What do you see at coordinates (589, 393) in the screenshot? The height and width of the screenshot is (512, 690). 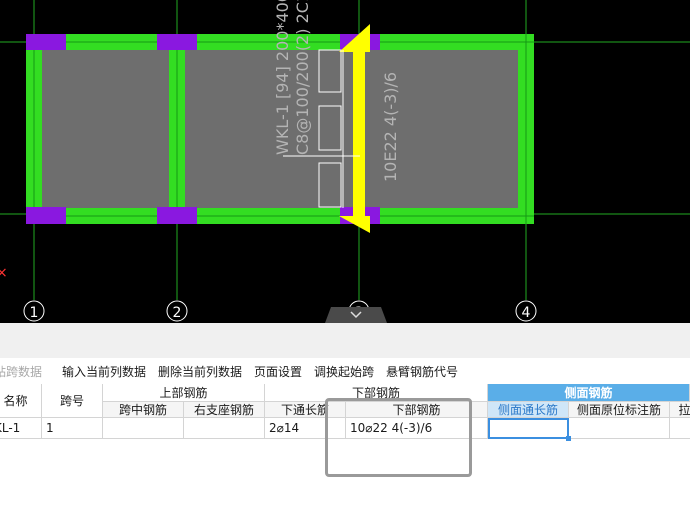 I see `header-side-rebar: 侧面钢筋` at bounding box center [589, 393].